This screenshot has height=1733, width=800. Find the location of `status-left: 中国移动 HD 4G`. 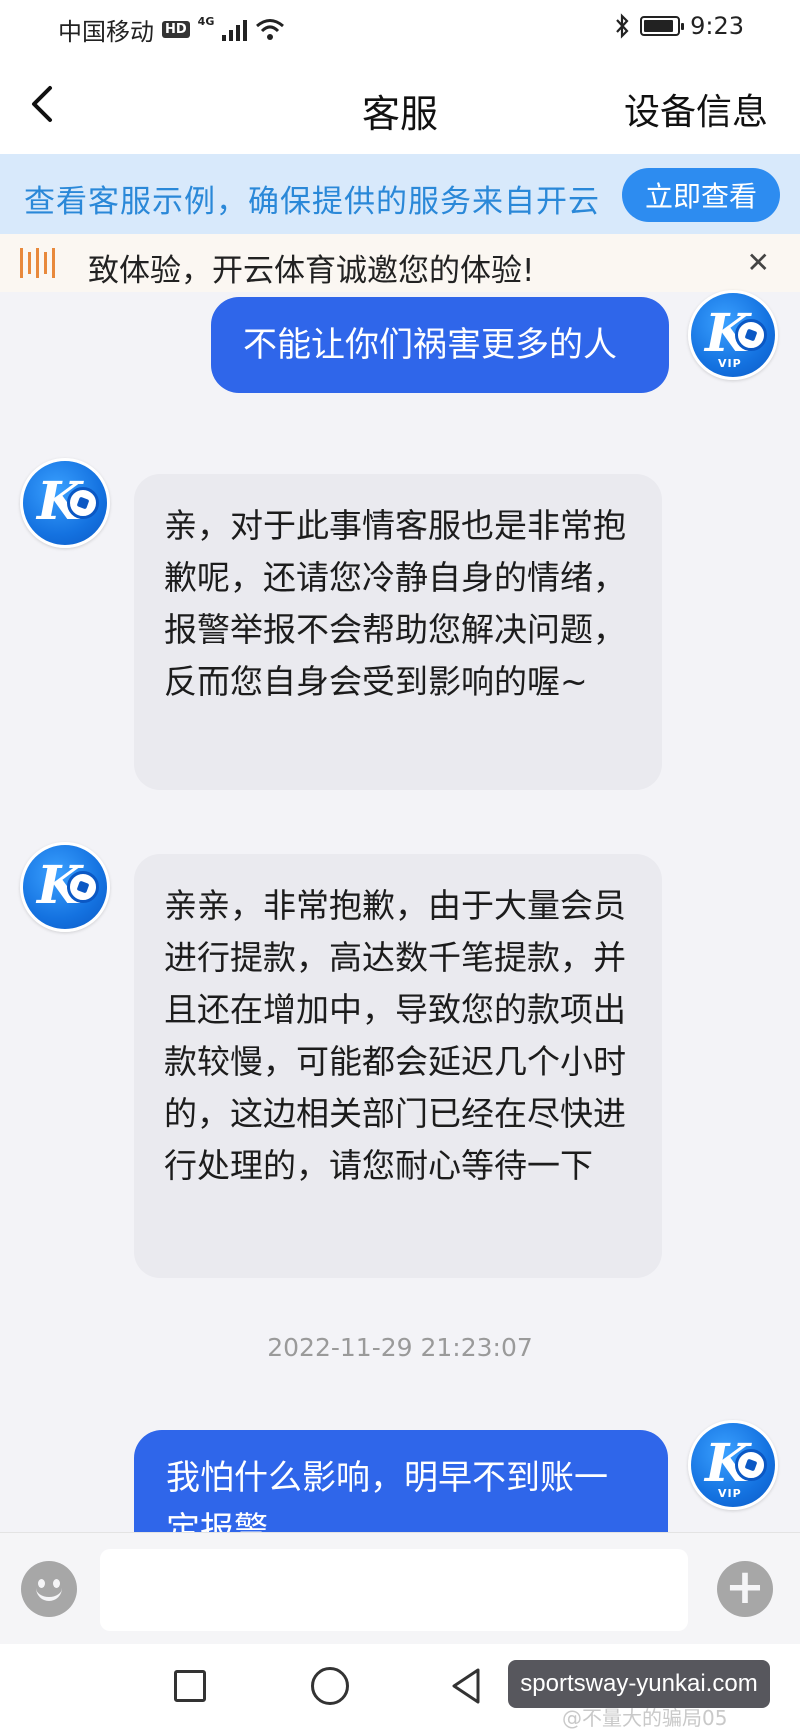

status-left: 中国移动 HD 4G is located at coordinates (171, 29).